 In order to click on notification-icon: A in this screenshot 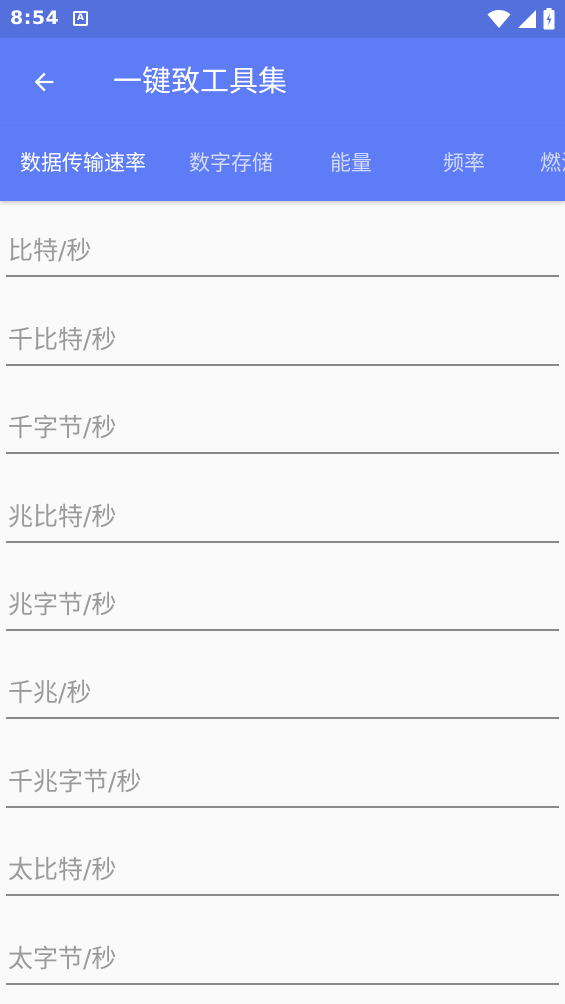, I will do `click(80, 18)`.